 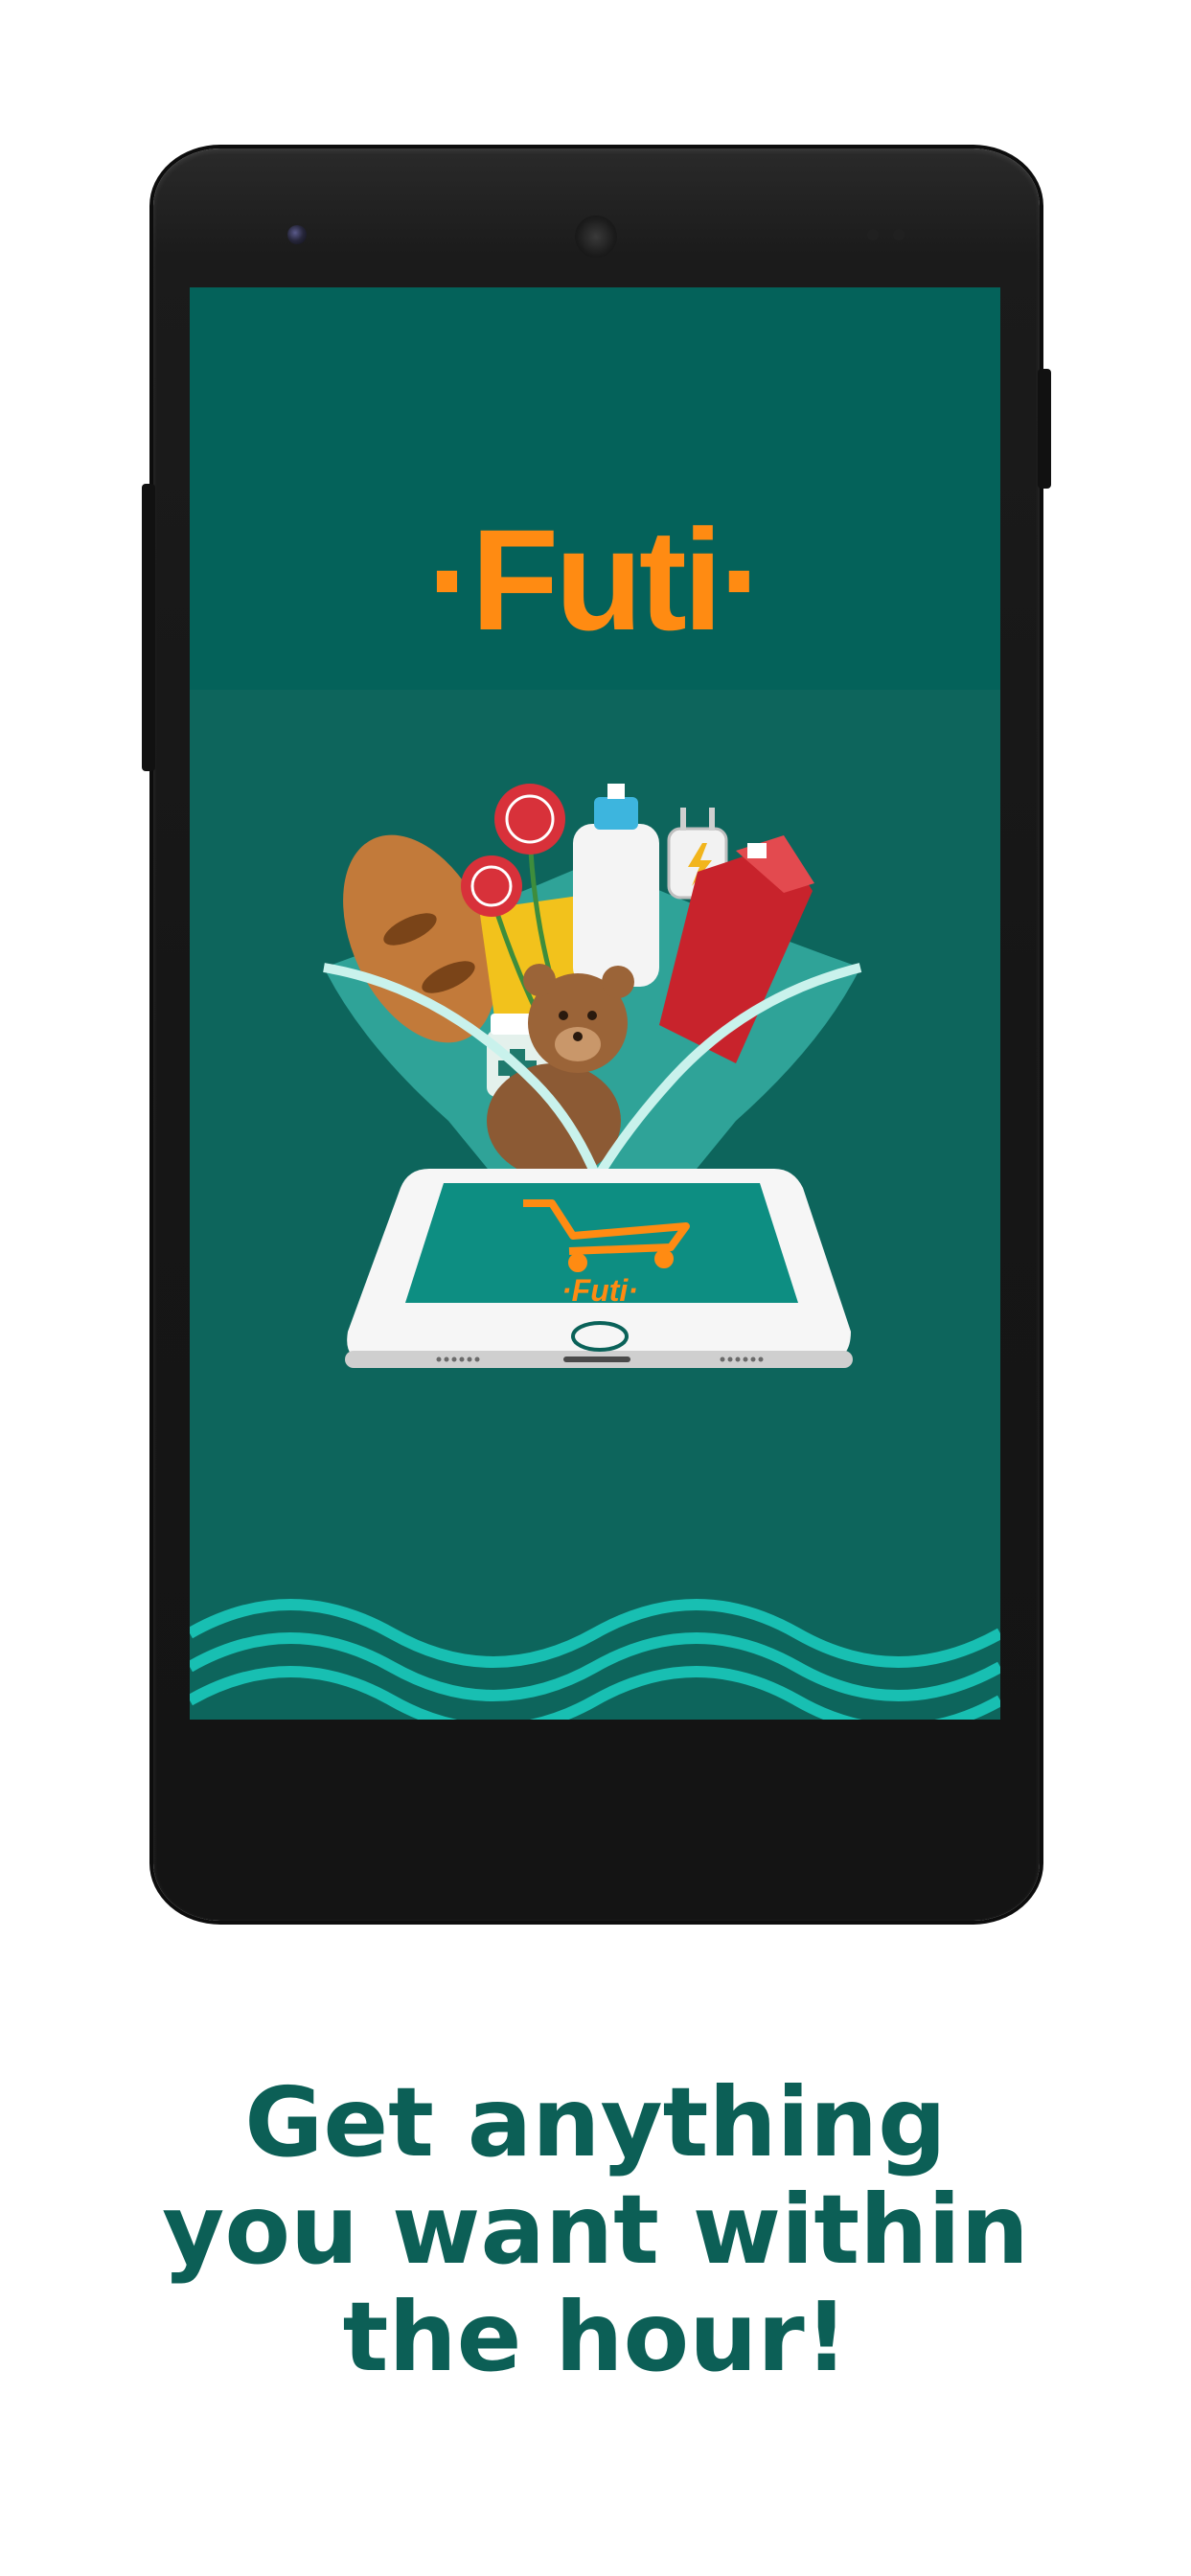 What do you see at coordinates (595, 2122) in the screenshot?
I see `tagline-line-1: Get anything` at bounding box center [595, 2122].